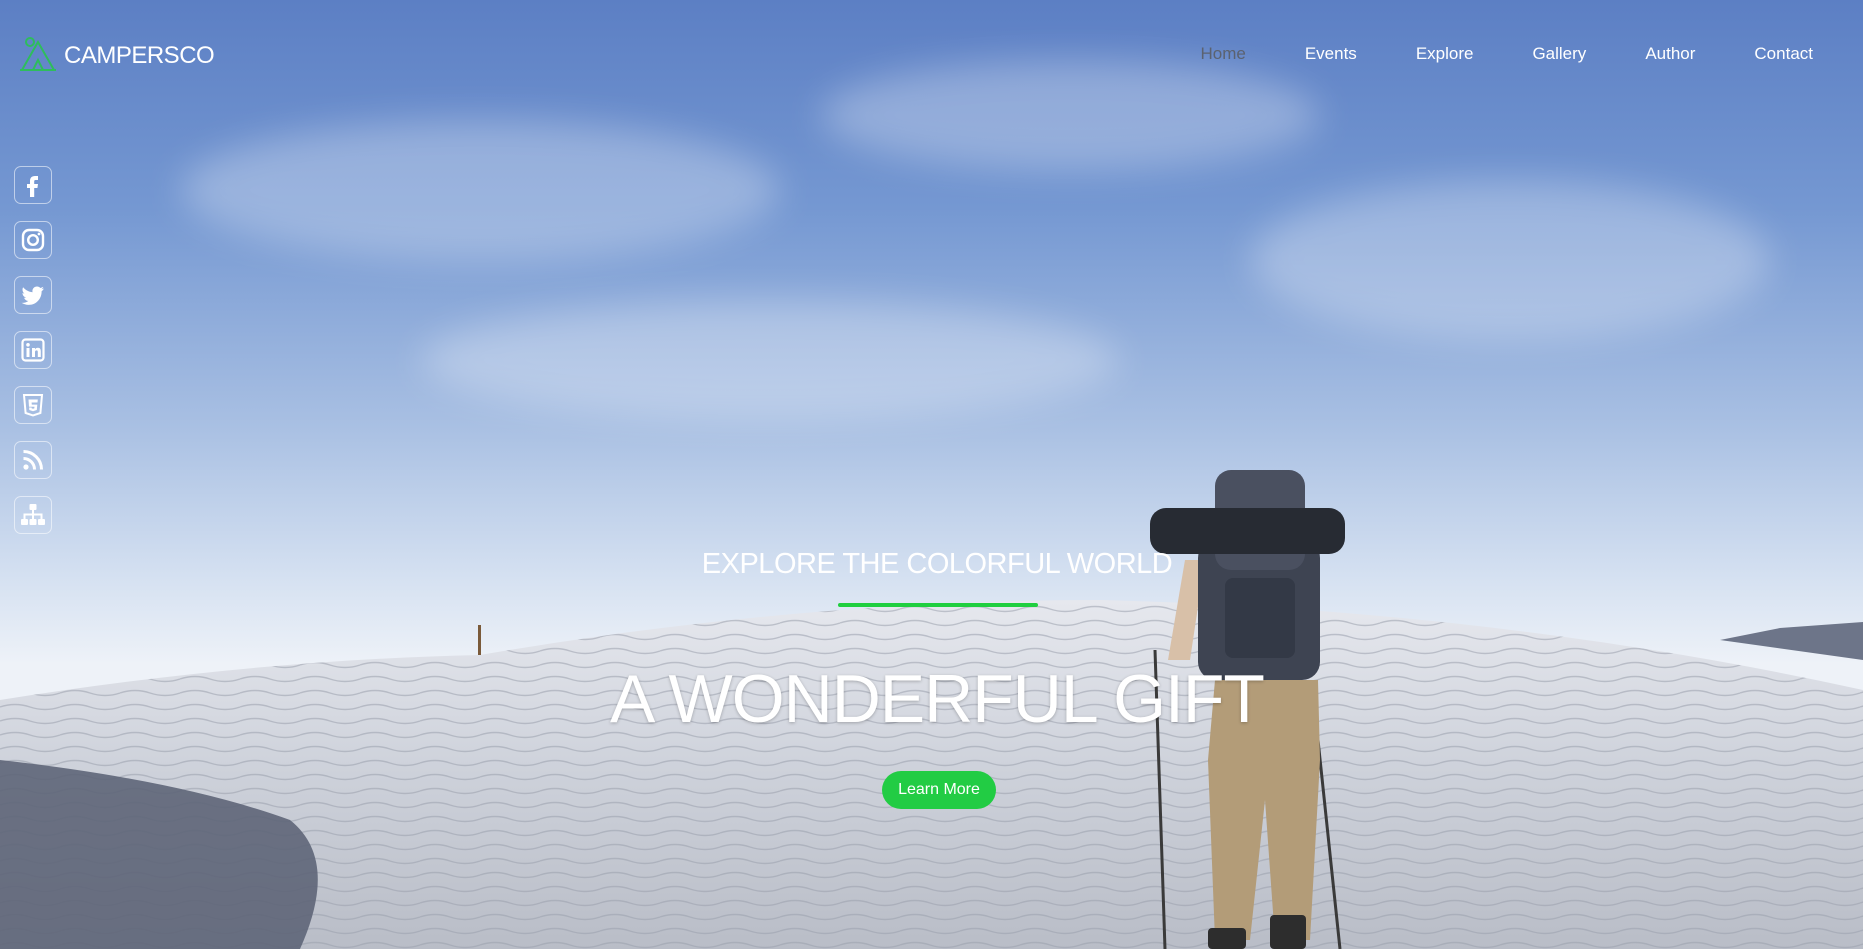  I want to click on social-sidebar, so click(33, 358).